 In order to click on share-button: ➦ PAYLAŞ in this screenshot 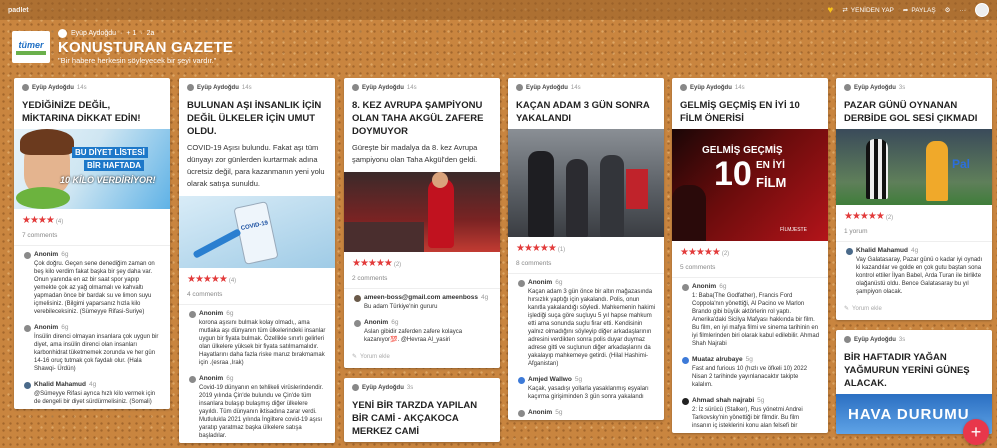, I will do `click(919, 10)`.